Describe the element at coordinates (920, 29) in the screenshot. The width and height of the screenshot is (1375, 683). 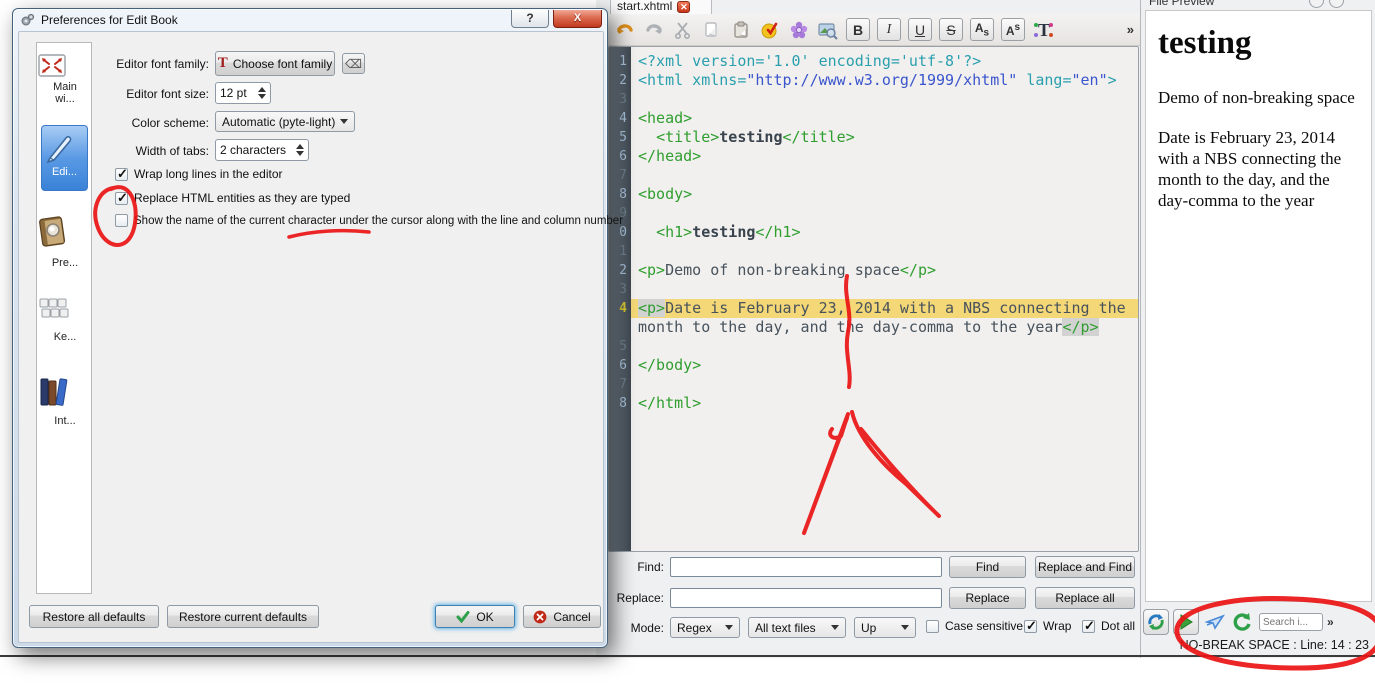
I see `underline-button: U` at that location.